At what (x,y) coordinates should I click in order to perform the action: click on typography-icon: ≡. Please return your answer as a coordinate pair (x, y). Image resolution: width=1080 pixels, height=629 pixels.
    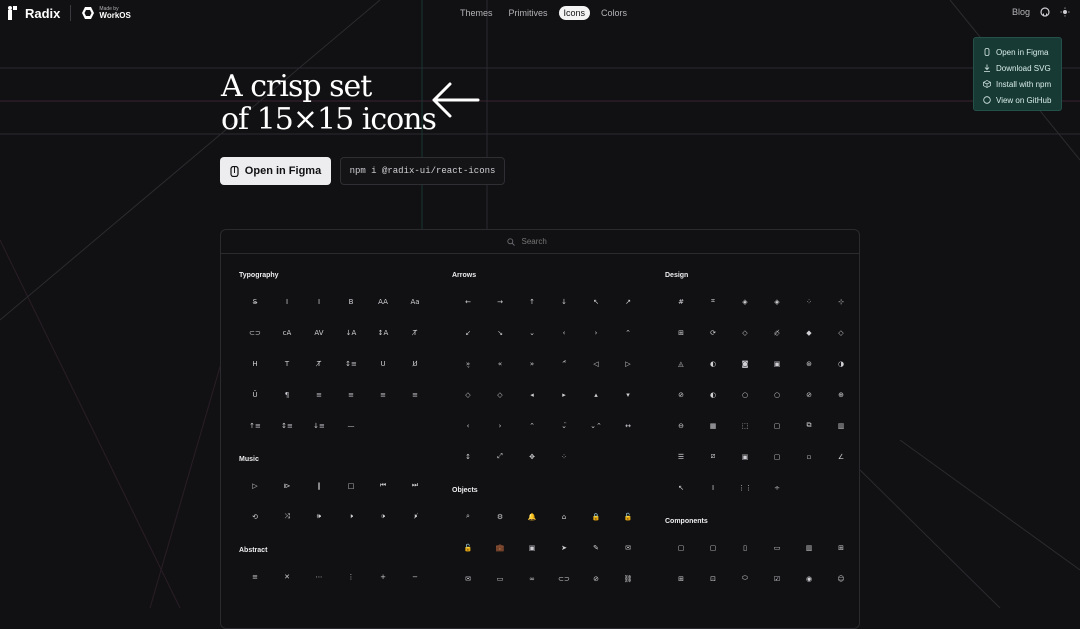
    Looking at the image, I should click on (415, 394).